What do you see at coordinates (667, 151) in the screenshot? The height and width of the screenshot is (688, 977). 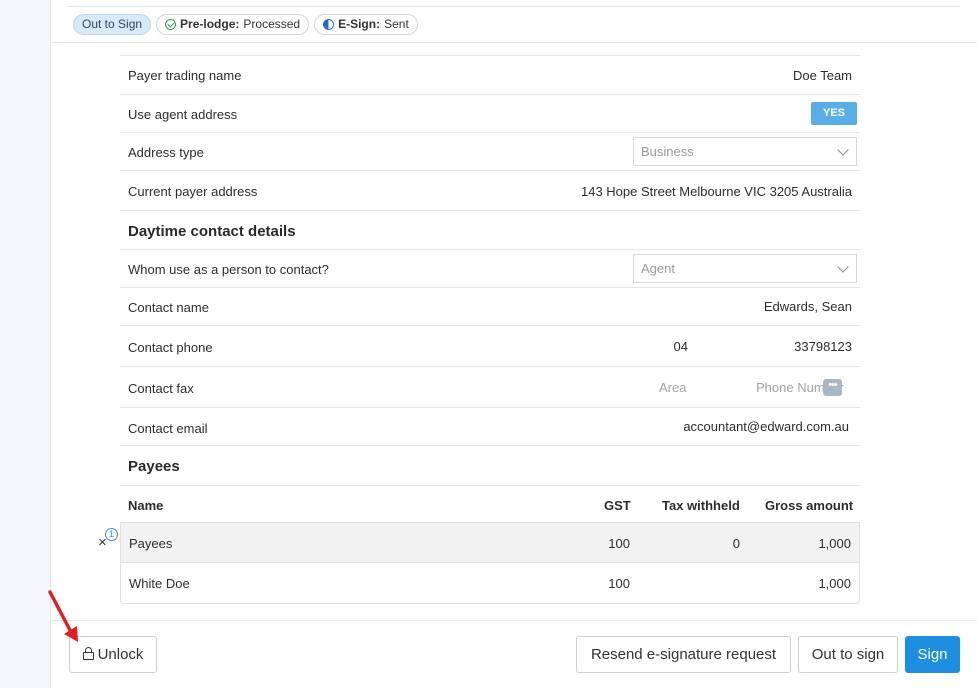 I see `select-value: Business` at bounding box center [667, 151].